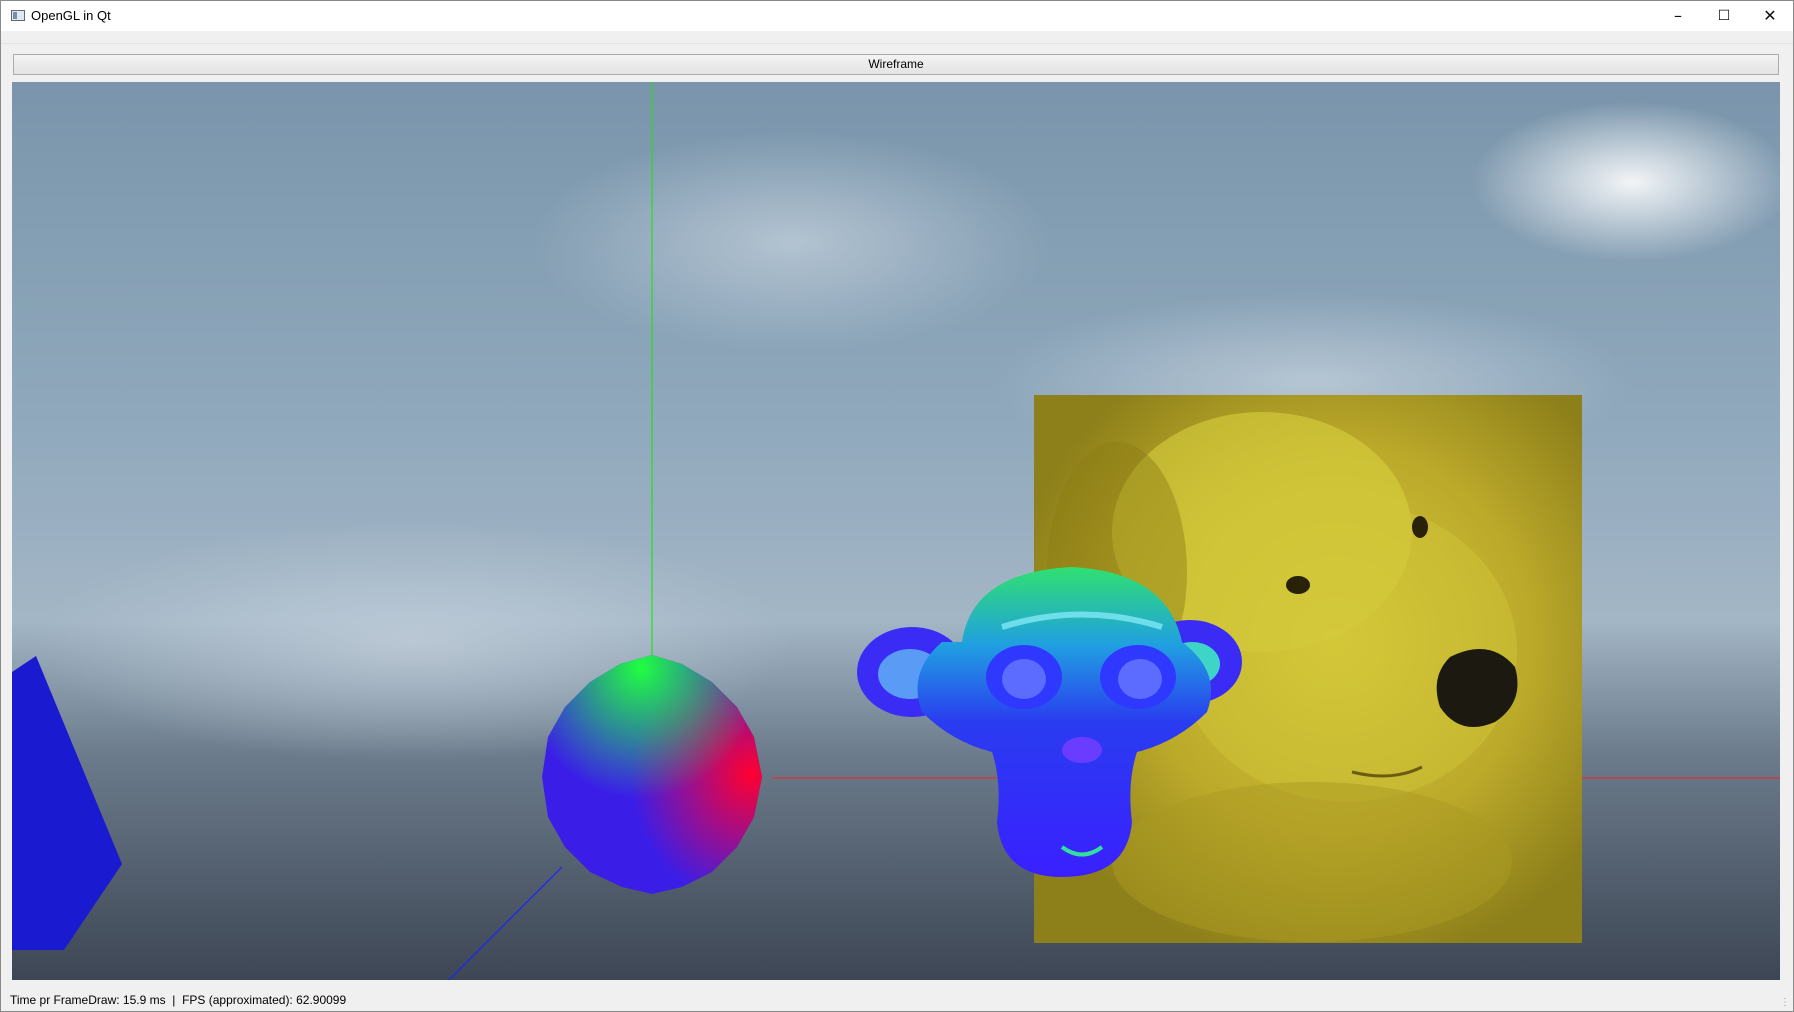  Describe the element at coordinates (1785, 1002) in the screenshot. I see `resize-grip-icon: ⋮` at that location.